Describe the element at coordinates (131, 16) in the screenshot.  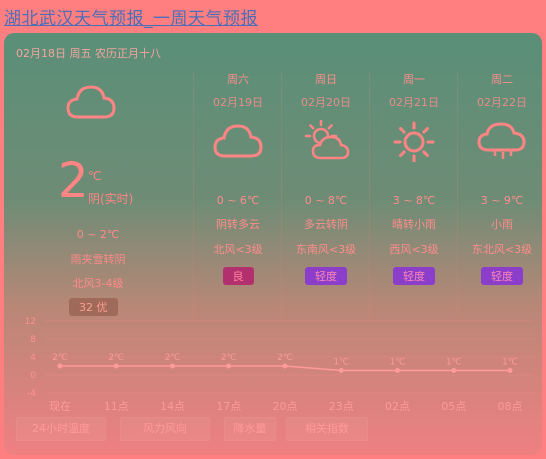
I see `page-title: 湖北武汉天气预报_一周天气预报` at that location.